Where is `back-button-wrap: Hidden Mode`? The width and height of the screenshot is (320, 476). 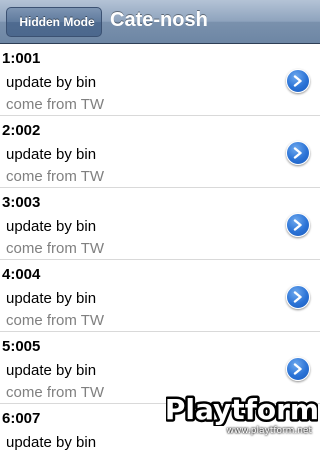 back-button-wrap: Hidden Mode is located at coordinates (51, 21).